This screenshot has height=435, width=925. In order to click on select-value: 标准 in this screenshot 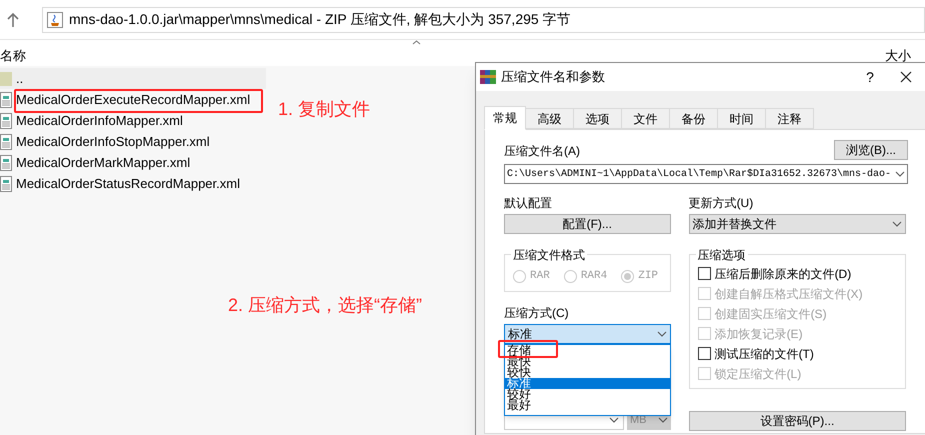, I will do `click(520, 334)`.